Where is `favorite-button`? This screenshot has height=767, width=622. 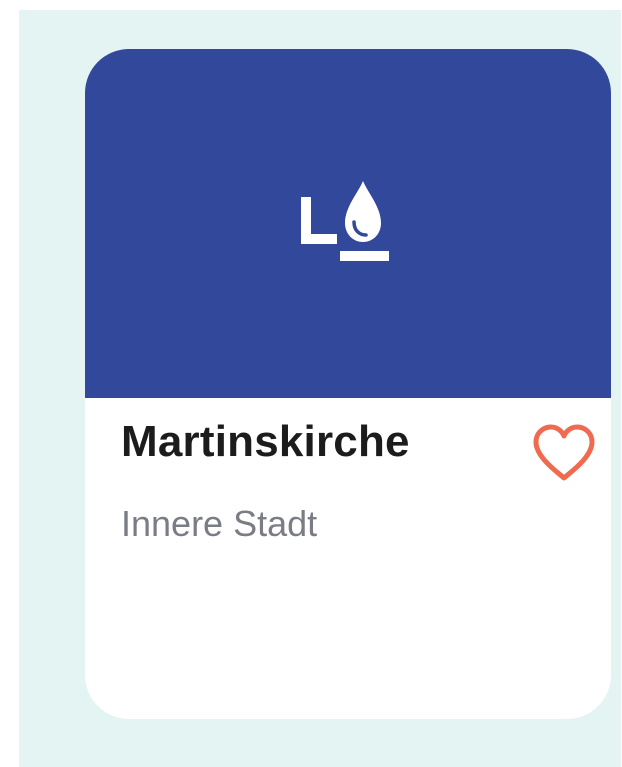
favorite-button is located at coordinates (564, 453).